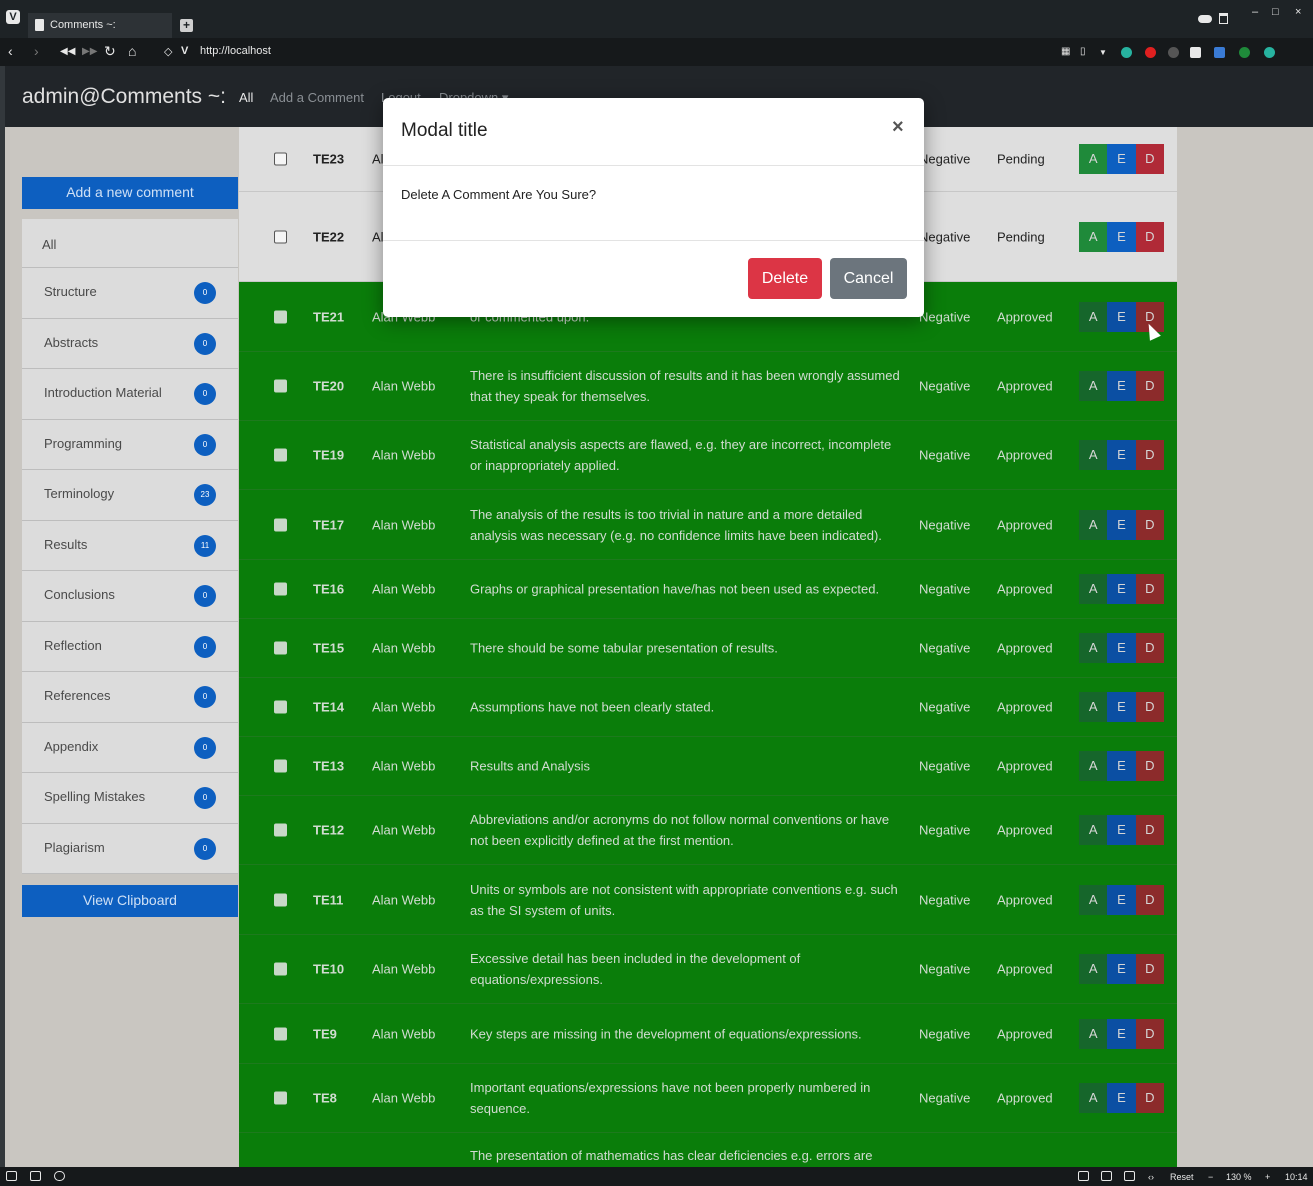 This screenshot has width=1313, height=1186. I want to click on zoom-out-icon: −, so click(1210, 1177).